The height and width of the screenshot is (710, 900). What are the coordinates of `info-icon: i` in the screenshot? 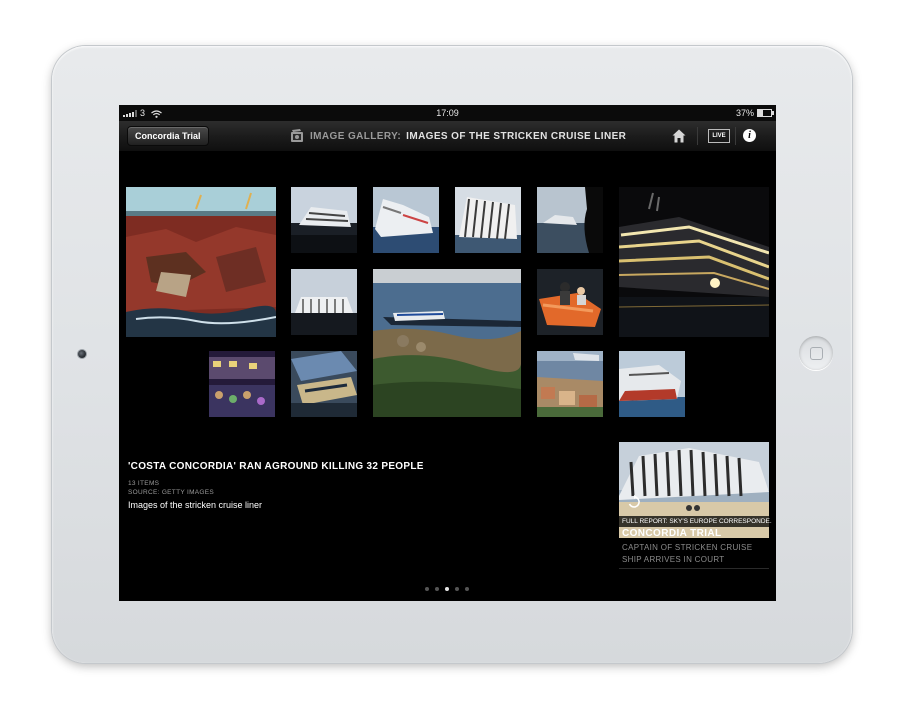 It's located at (749, 135).